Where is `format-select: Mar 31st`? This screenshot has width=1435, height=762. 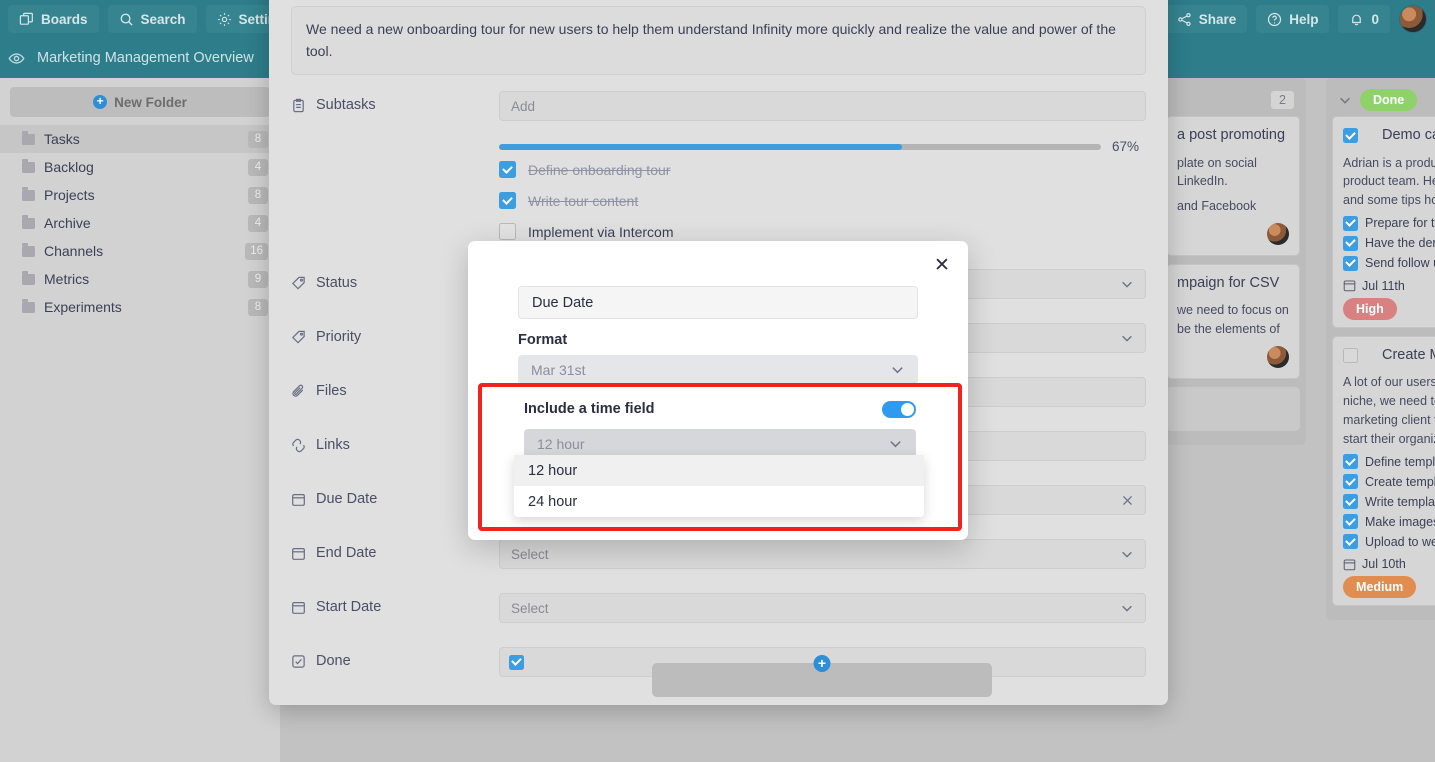
format-select: Mar 31st is located at coordinates (718, 369).